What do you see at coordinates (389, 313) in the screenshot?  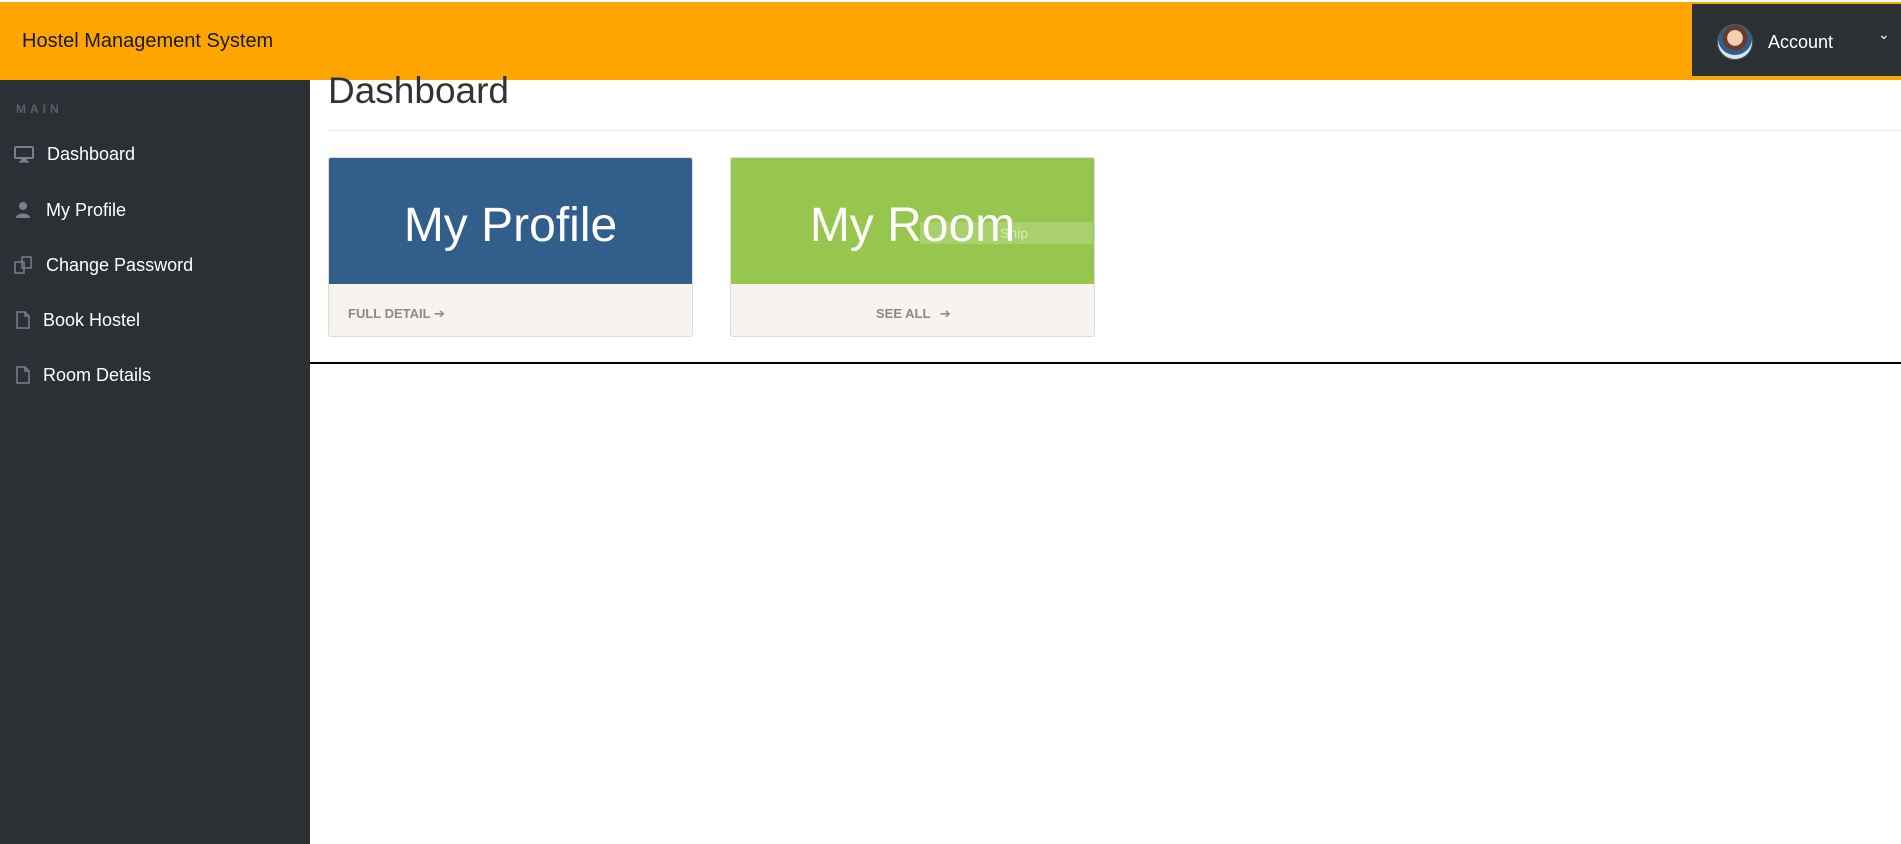 I see `link-label: FULL DETAIL` at bounding box center [389, 313].